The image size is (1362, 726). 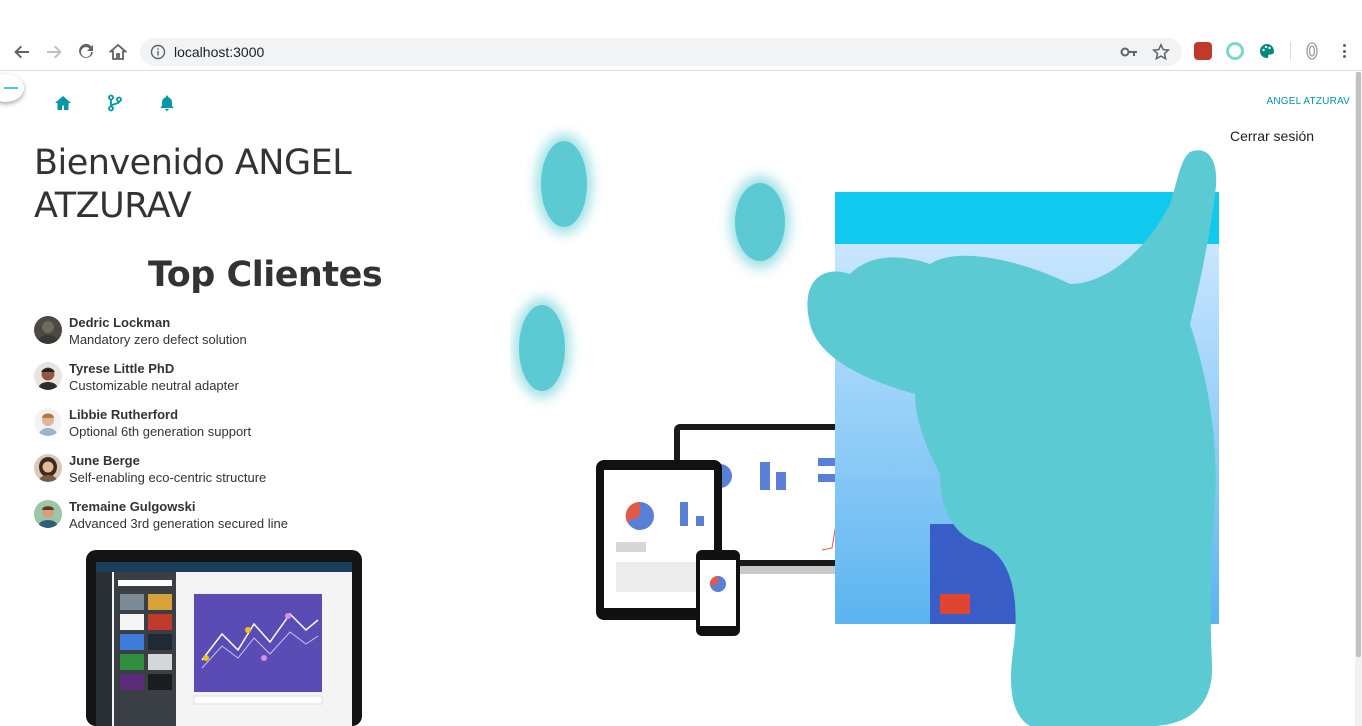 I want to click on page-scrollbar, so click(x=1358, y=399).